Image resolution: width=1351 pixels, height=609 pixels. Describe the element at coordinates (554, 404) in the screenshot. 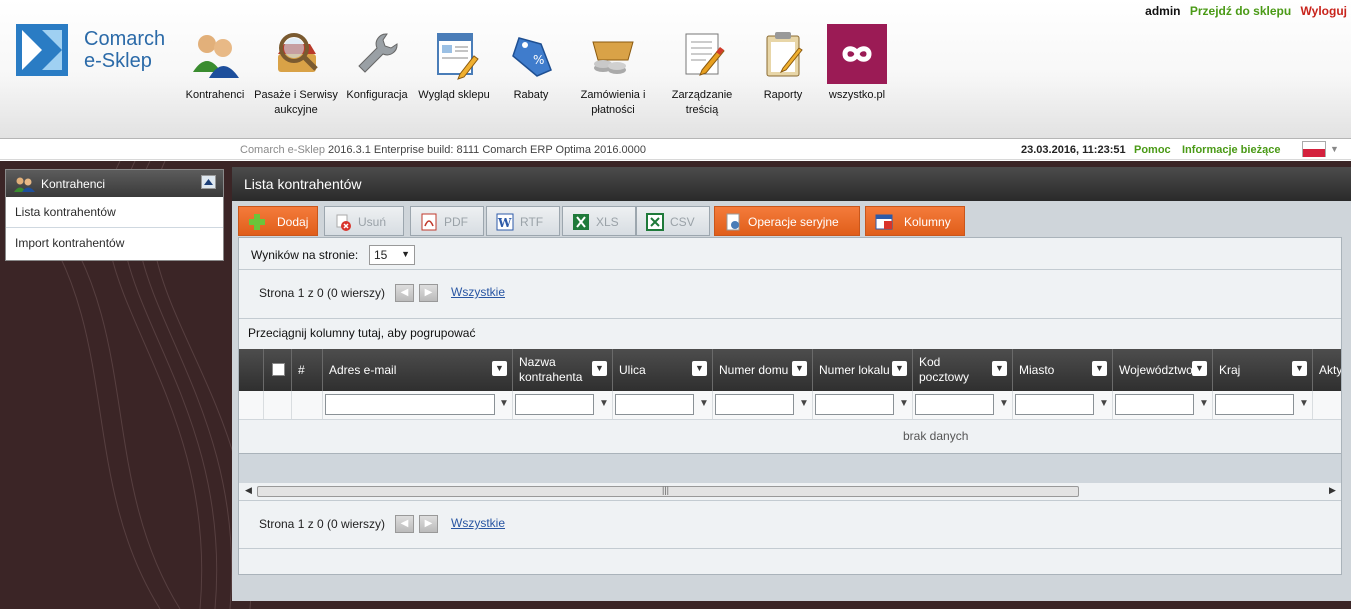

I see `name-filter-input` at that location.